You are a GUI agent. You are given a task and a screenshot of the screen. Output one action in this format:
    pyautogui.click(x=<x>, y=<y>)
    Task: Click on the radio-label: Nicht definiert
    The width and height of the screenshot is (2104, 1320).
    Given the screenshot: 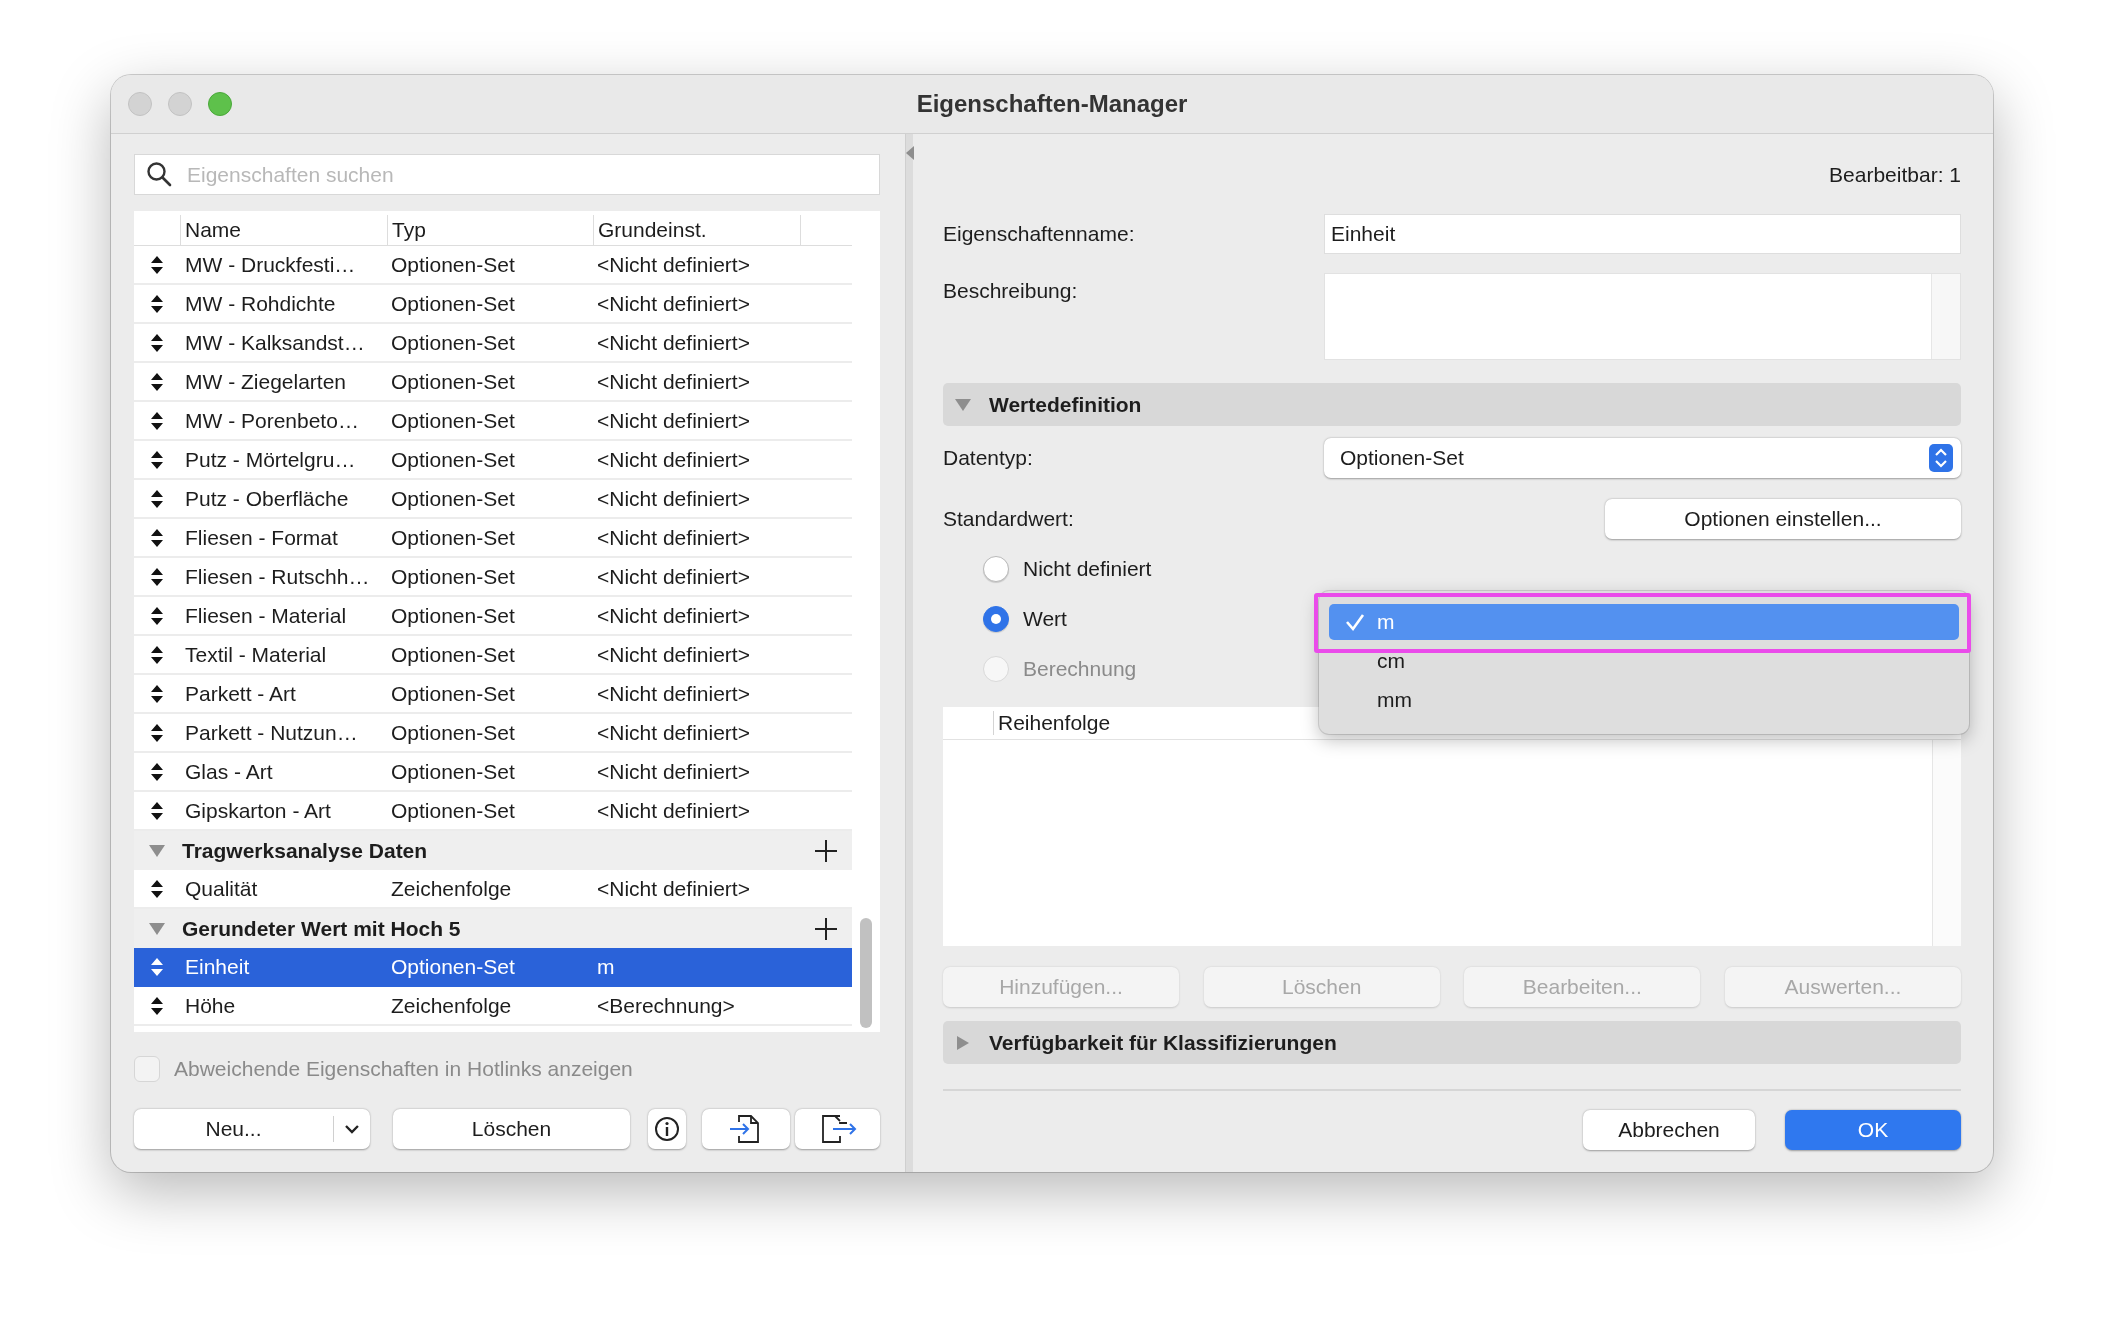 What is the action you would take?
    pyautogui.click(x=1087, y=569)
    